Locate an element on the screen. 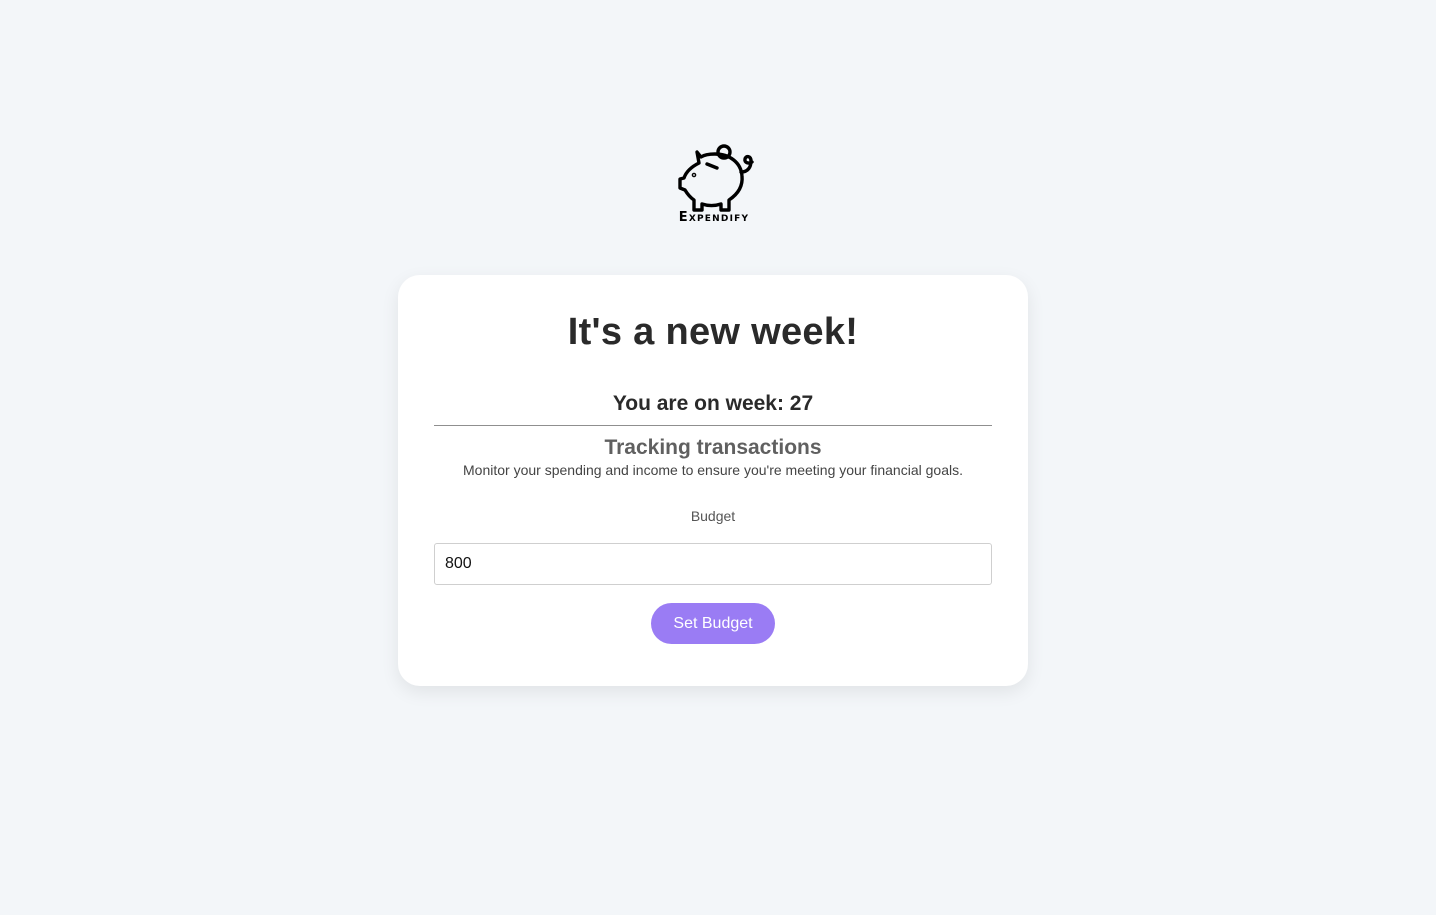 This screenshot has width=1436, height=915. divider is located at coordinates (713, 425).